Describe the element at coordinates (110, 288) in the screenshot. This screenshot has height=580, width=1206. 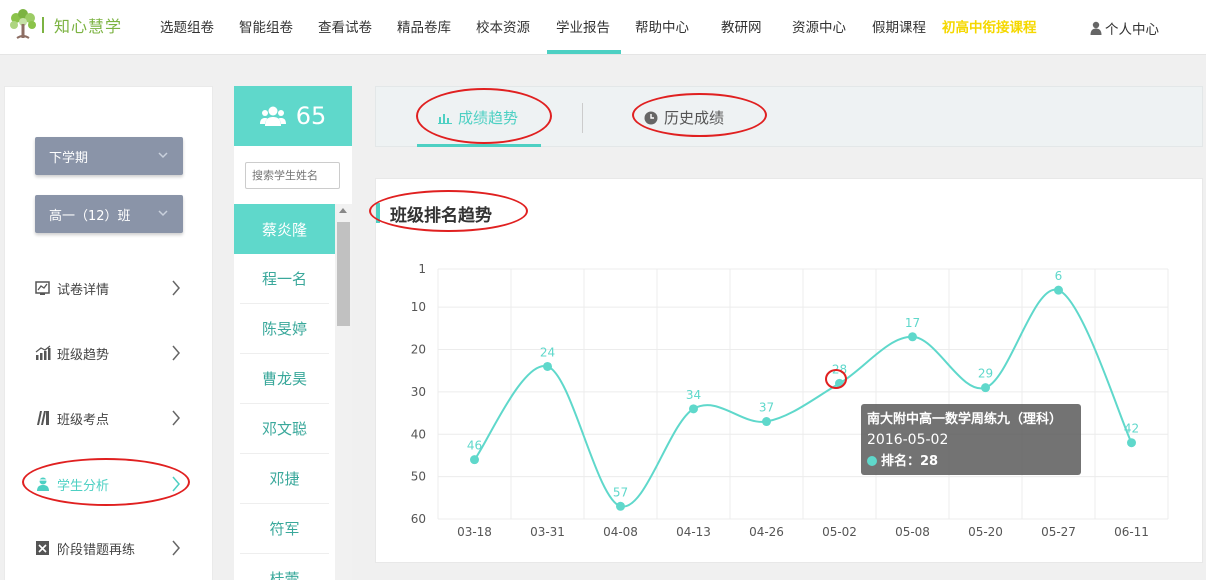
I see `sidebar-item-exam-details: 试卷详情` at that location.